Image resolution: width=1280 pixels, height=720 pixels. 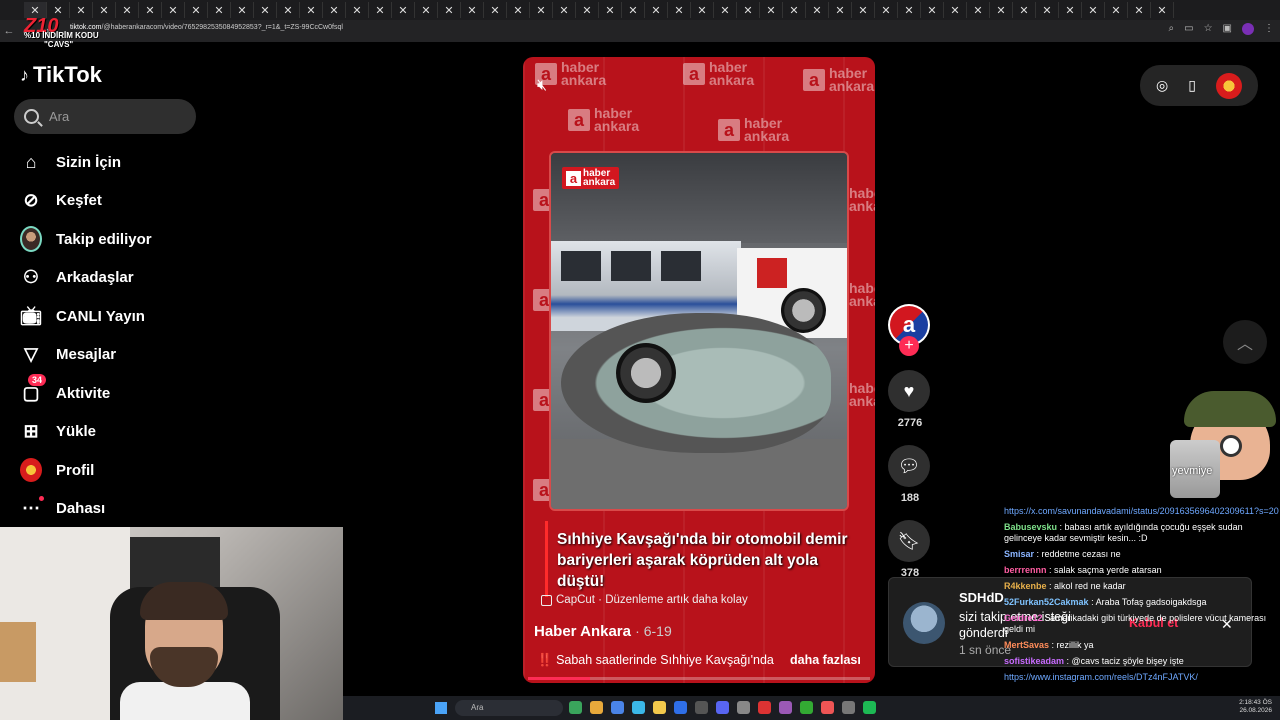 I want to click on chrome-icon, so click(x=596, y=707).